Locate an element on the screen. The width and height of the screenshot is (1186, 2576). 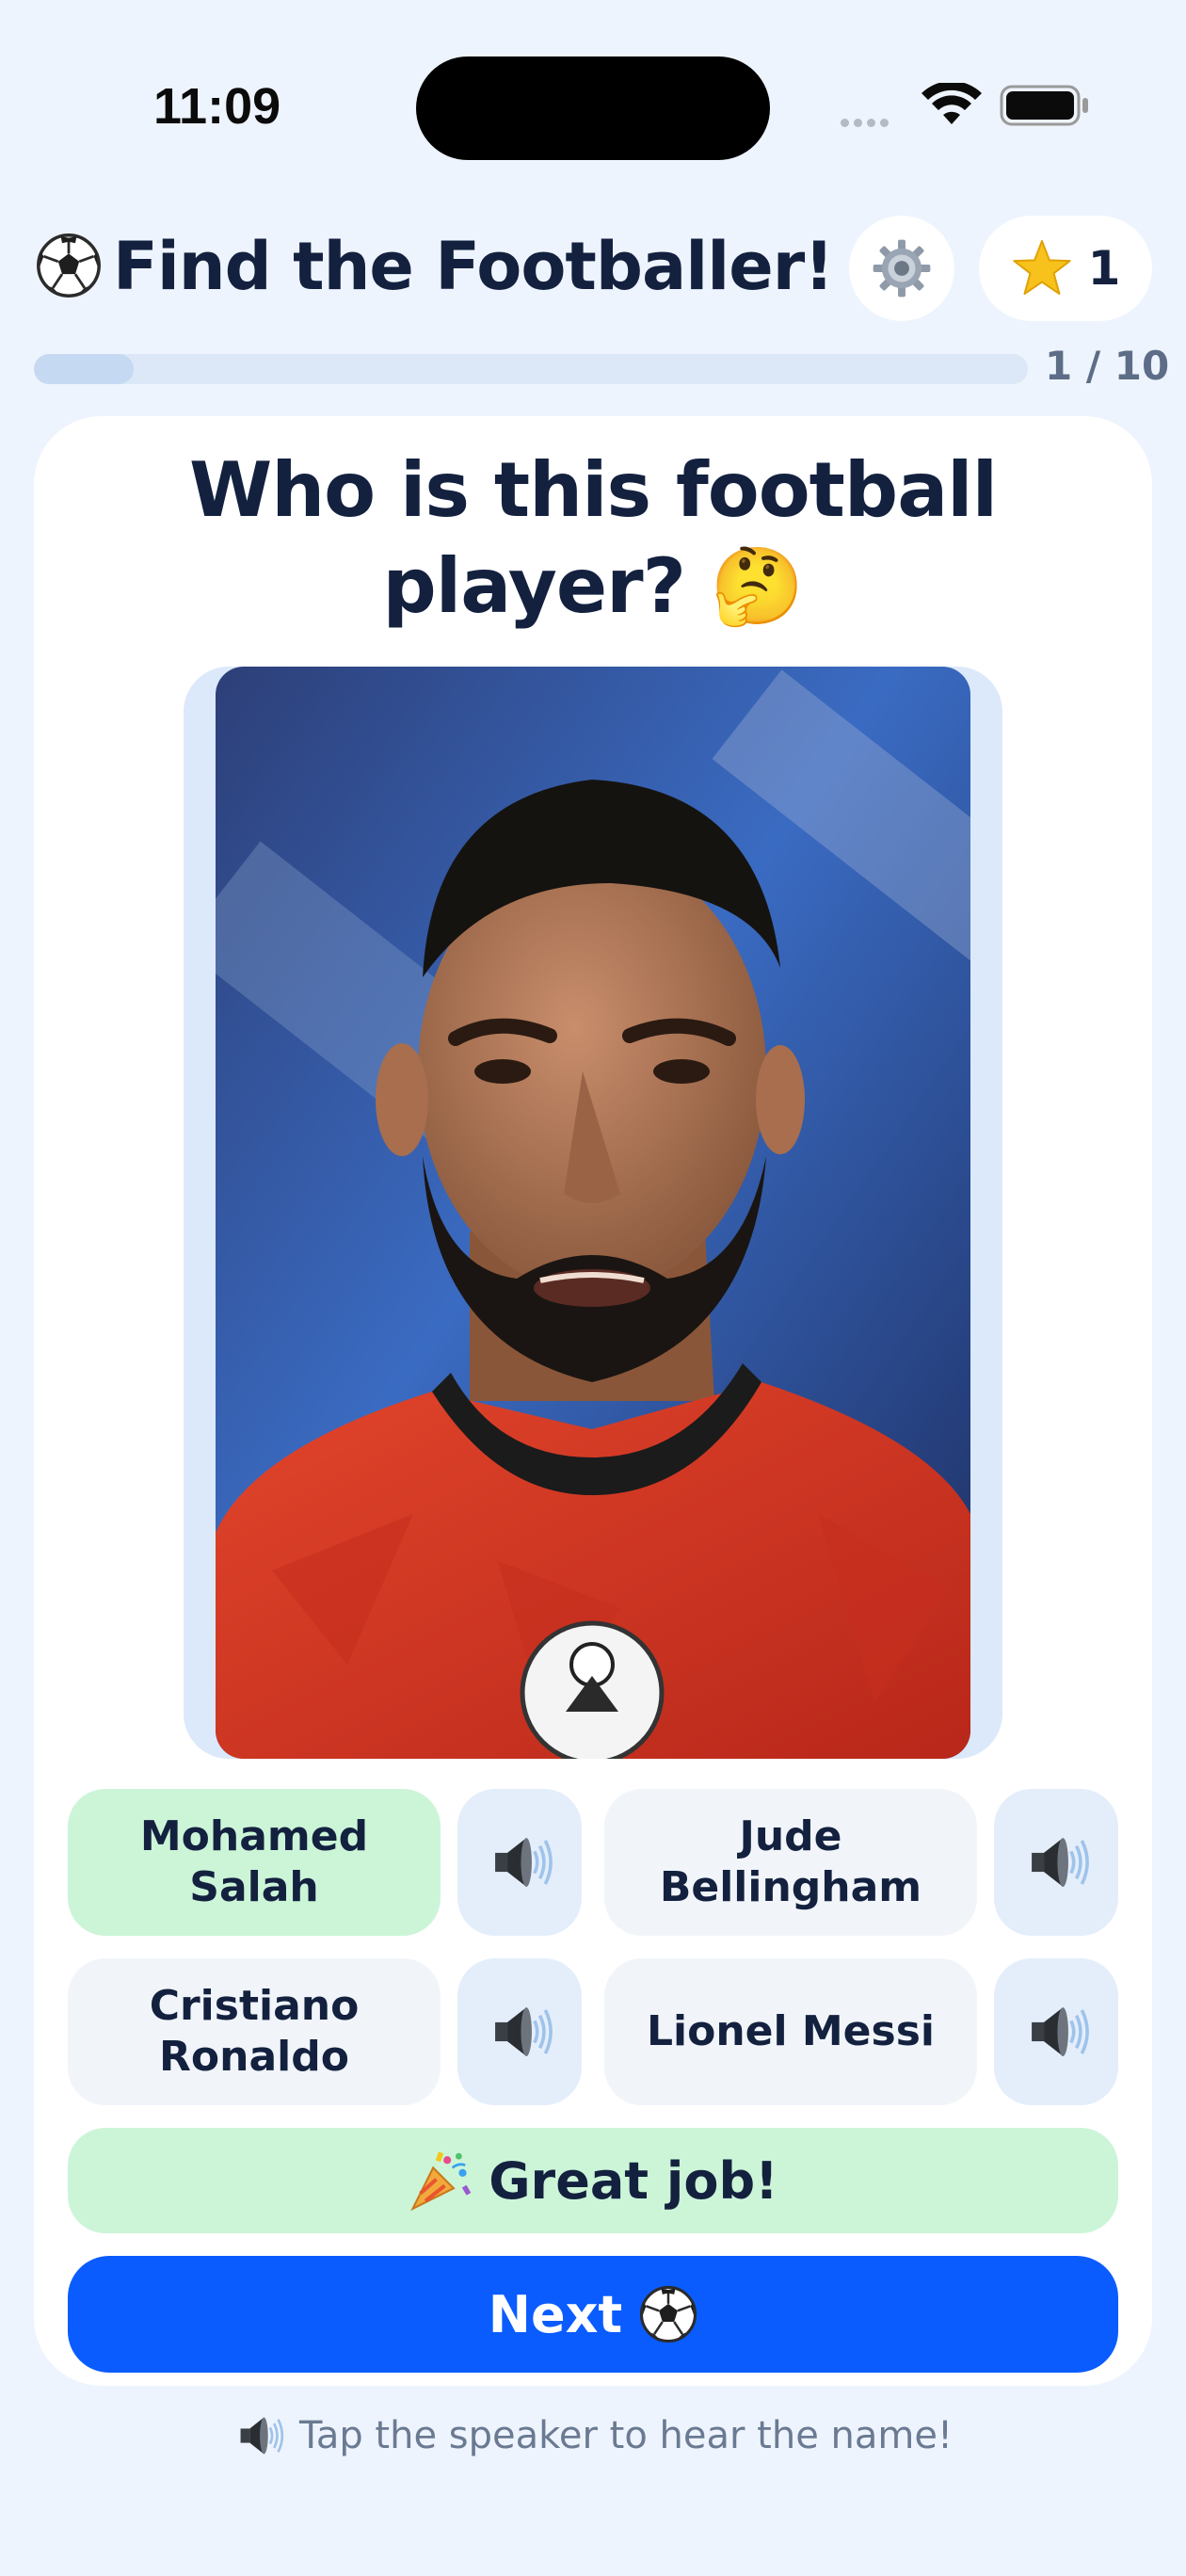
progress-bar is located at coordinates (531, 369).